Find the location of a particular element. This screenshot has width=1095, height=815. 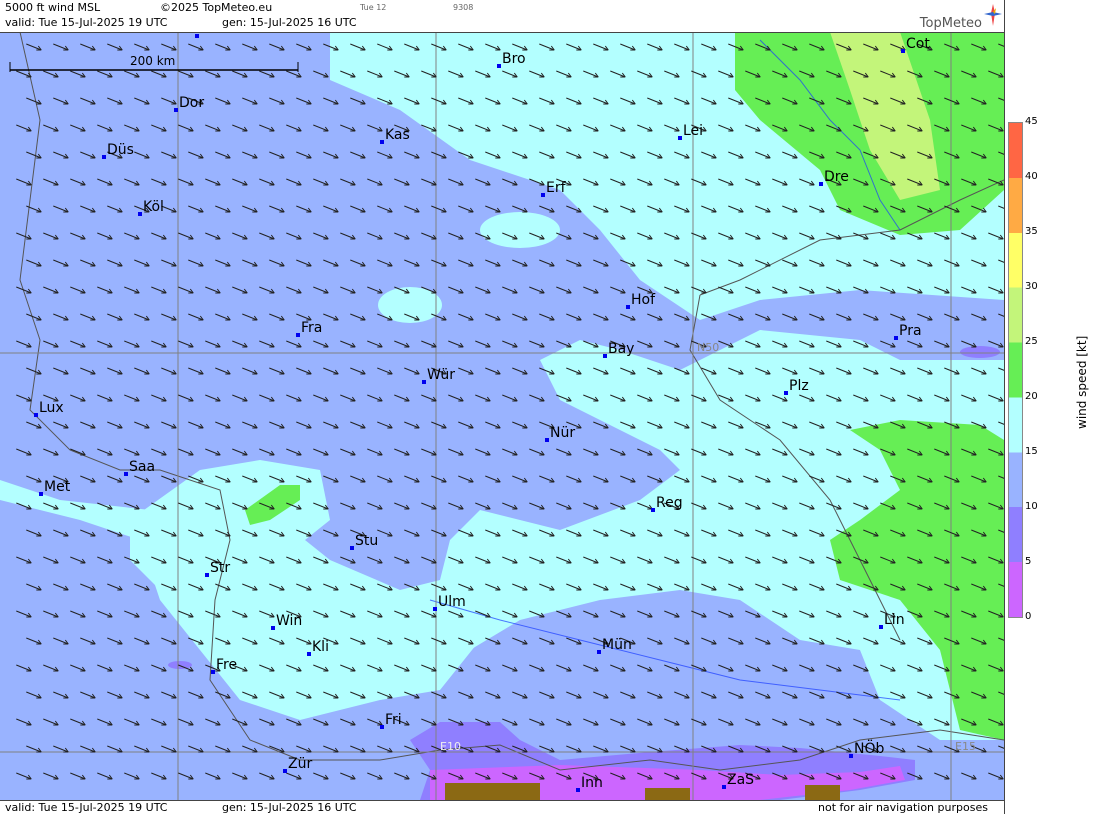

city-marker: Win is located at coordinates (286, 621).